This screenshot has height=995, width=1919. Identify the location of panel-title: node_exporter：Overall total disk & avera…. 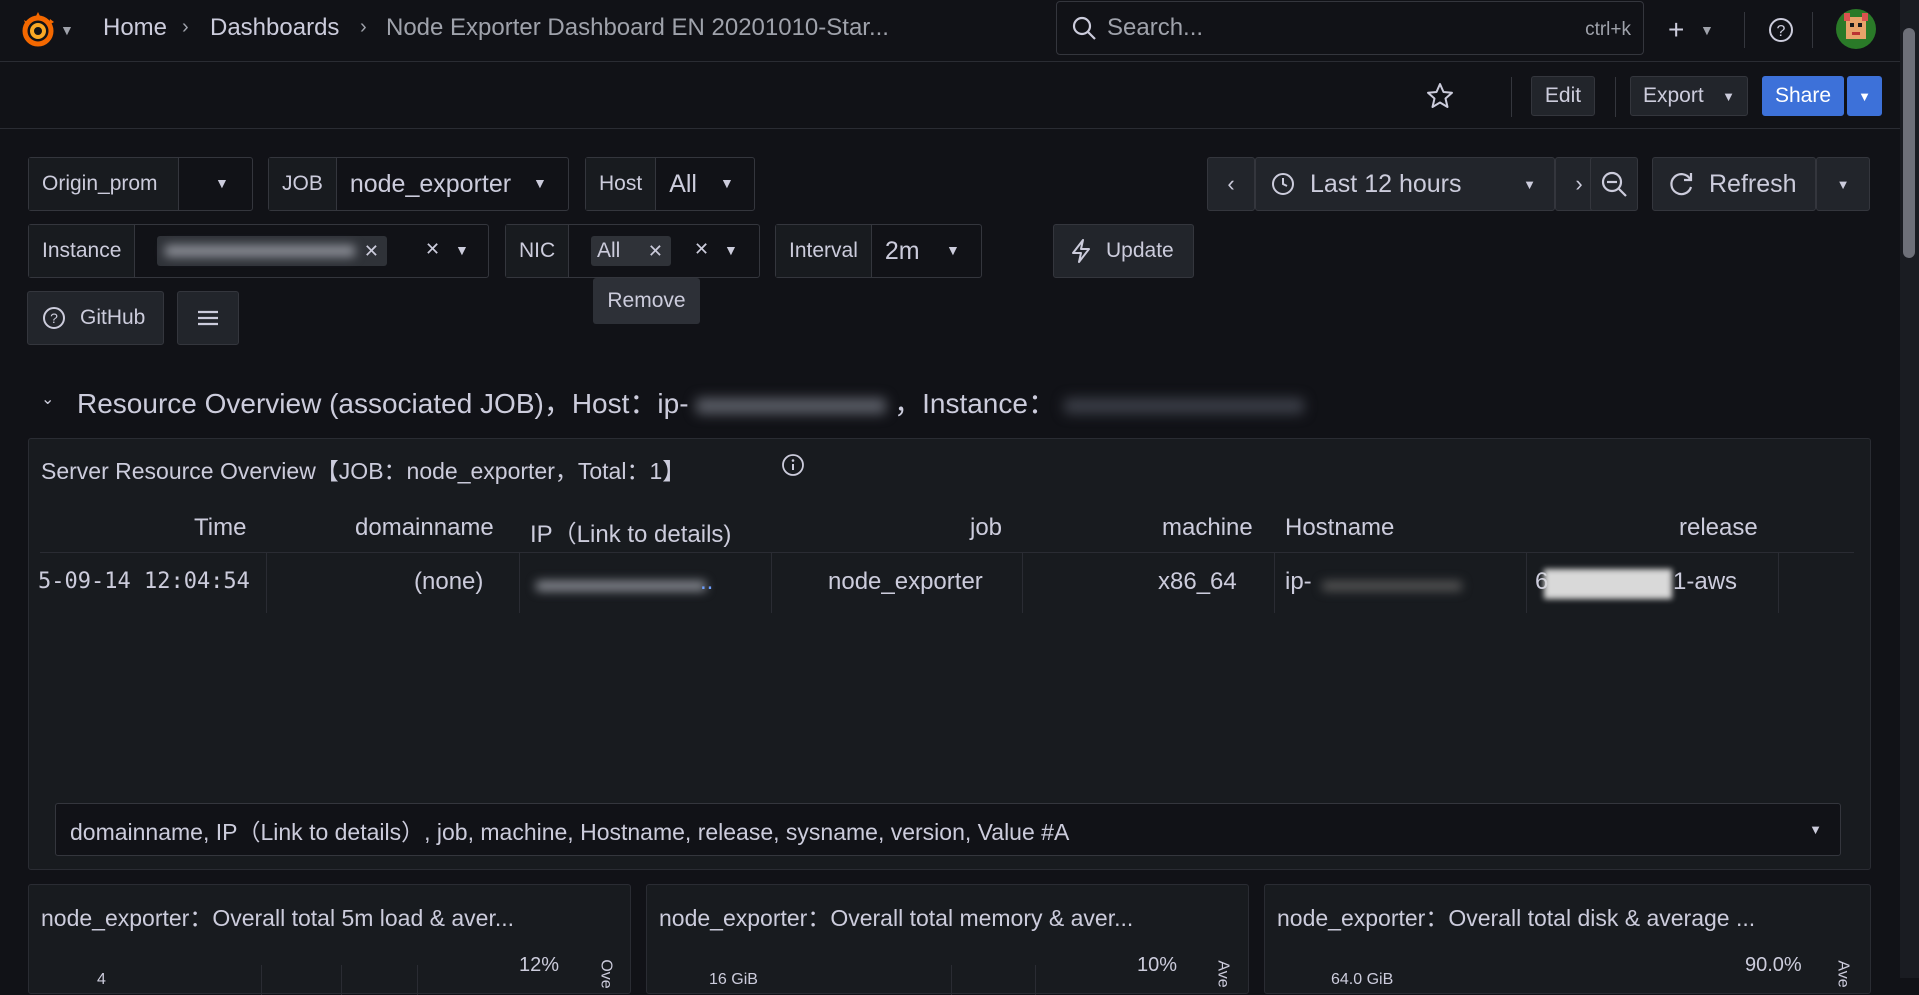
(1516, 916).